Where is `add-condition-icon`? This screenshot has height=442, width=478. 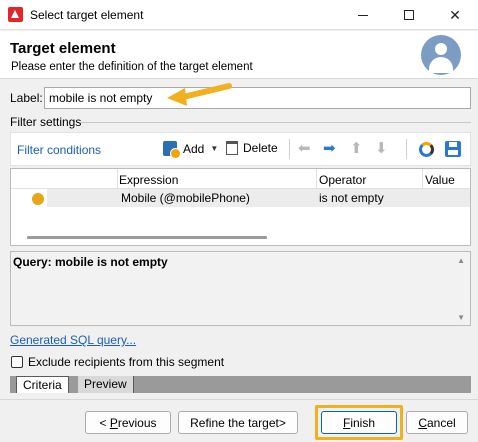 add-condition-icon is located at coordinates (172, 150).